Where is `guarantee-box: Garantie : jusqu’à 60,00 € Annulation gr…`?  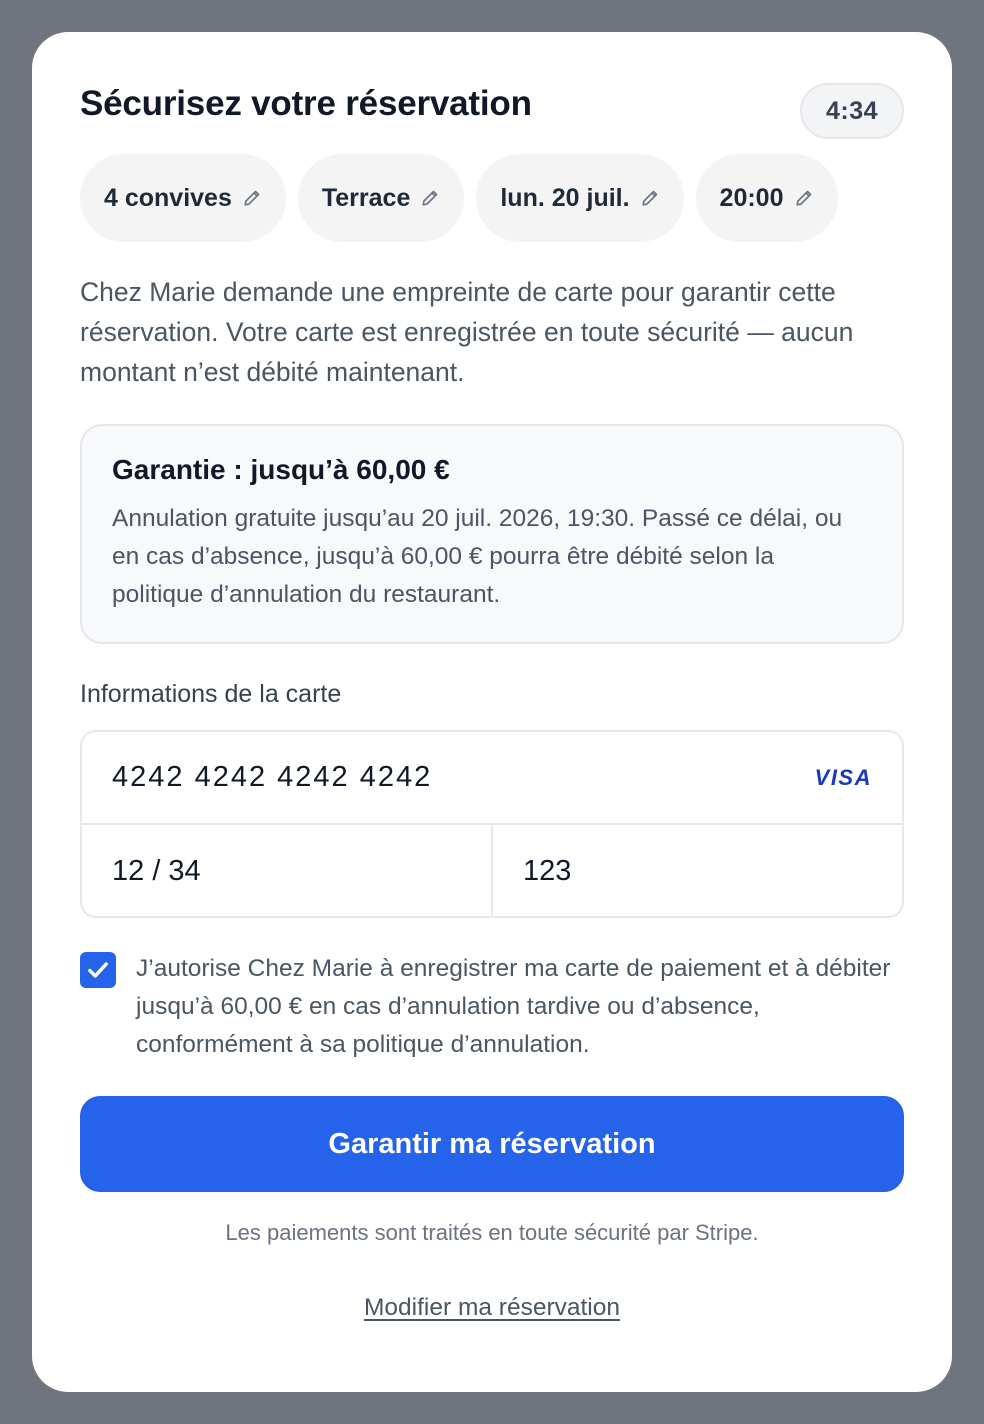
guarantee-box: Garantie : jusqu’à 60,00 € Annulation gr… is located at coordinates (492, 534).